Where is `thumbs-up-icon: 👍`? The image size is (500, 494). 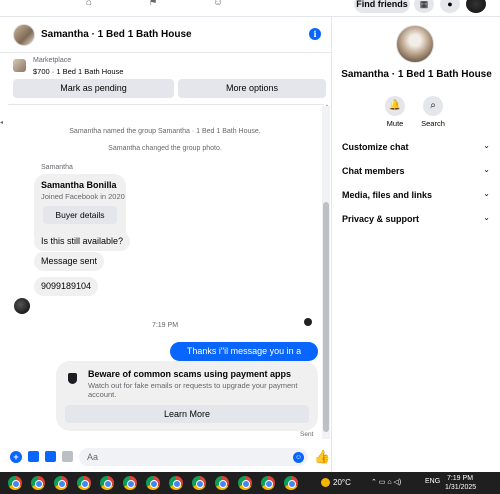 thumbs-up-icon: 👍 is located at coordinates (322, 457).